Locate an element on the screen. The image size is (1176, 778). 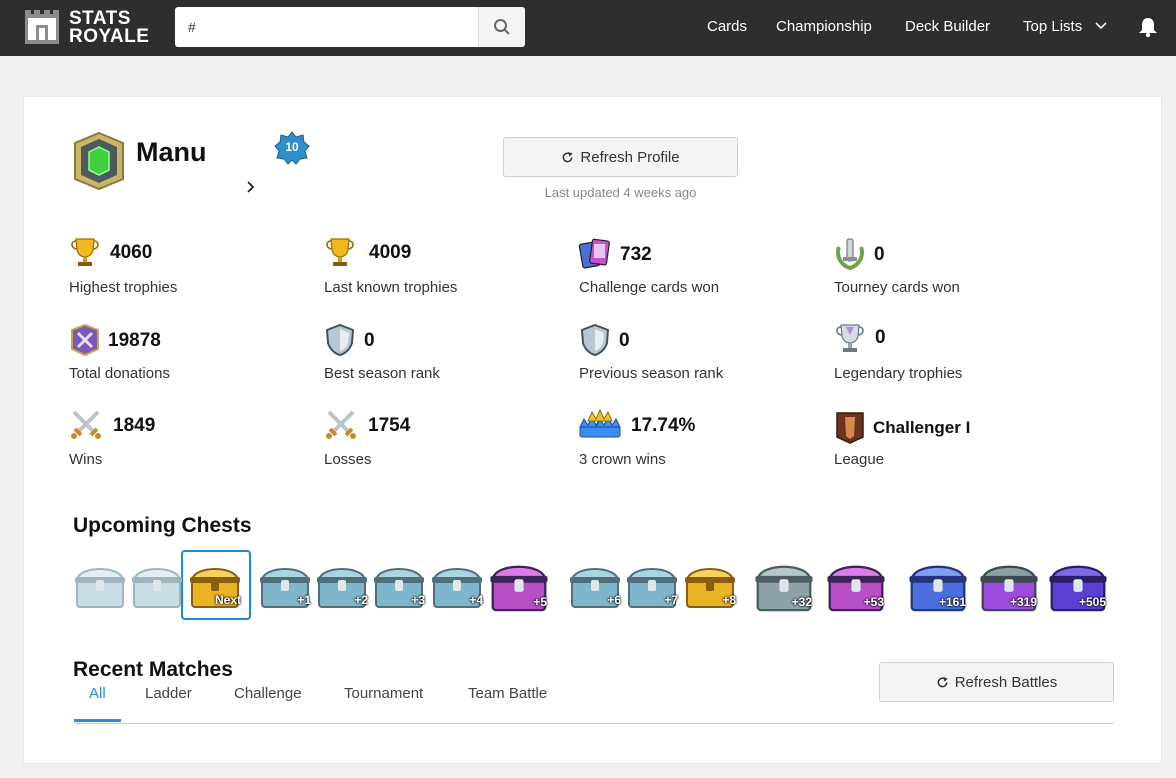
refresh-profile-label: Refresh Profile is located at coordinates (630, 157).